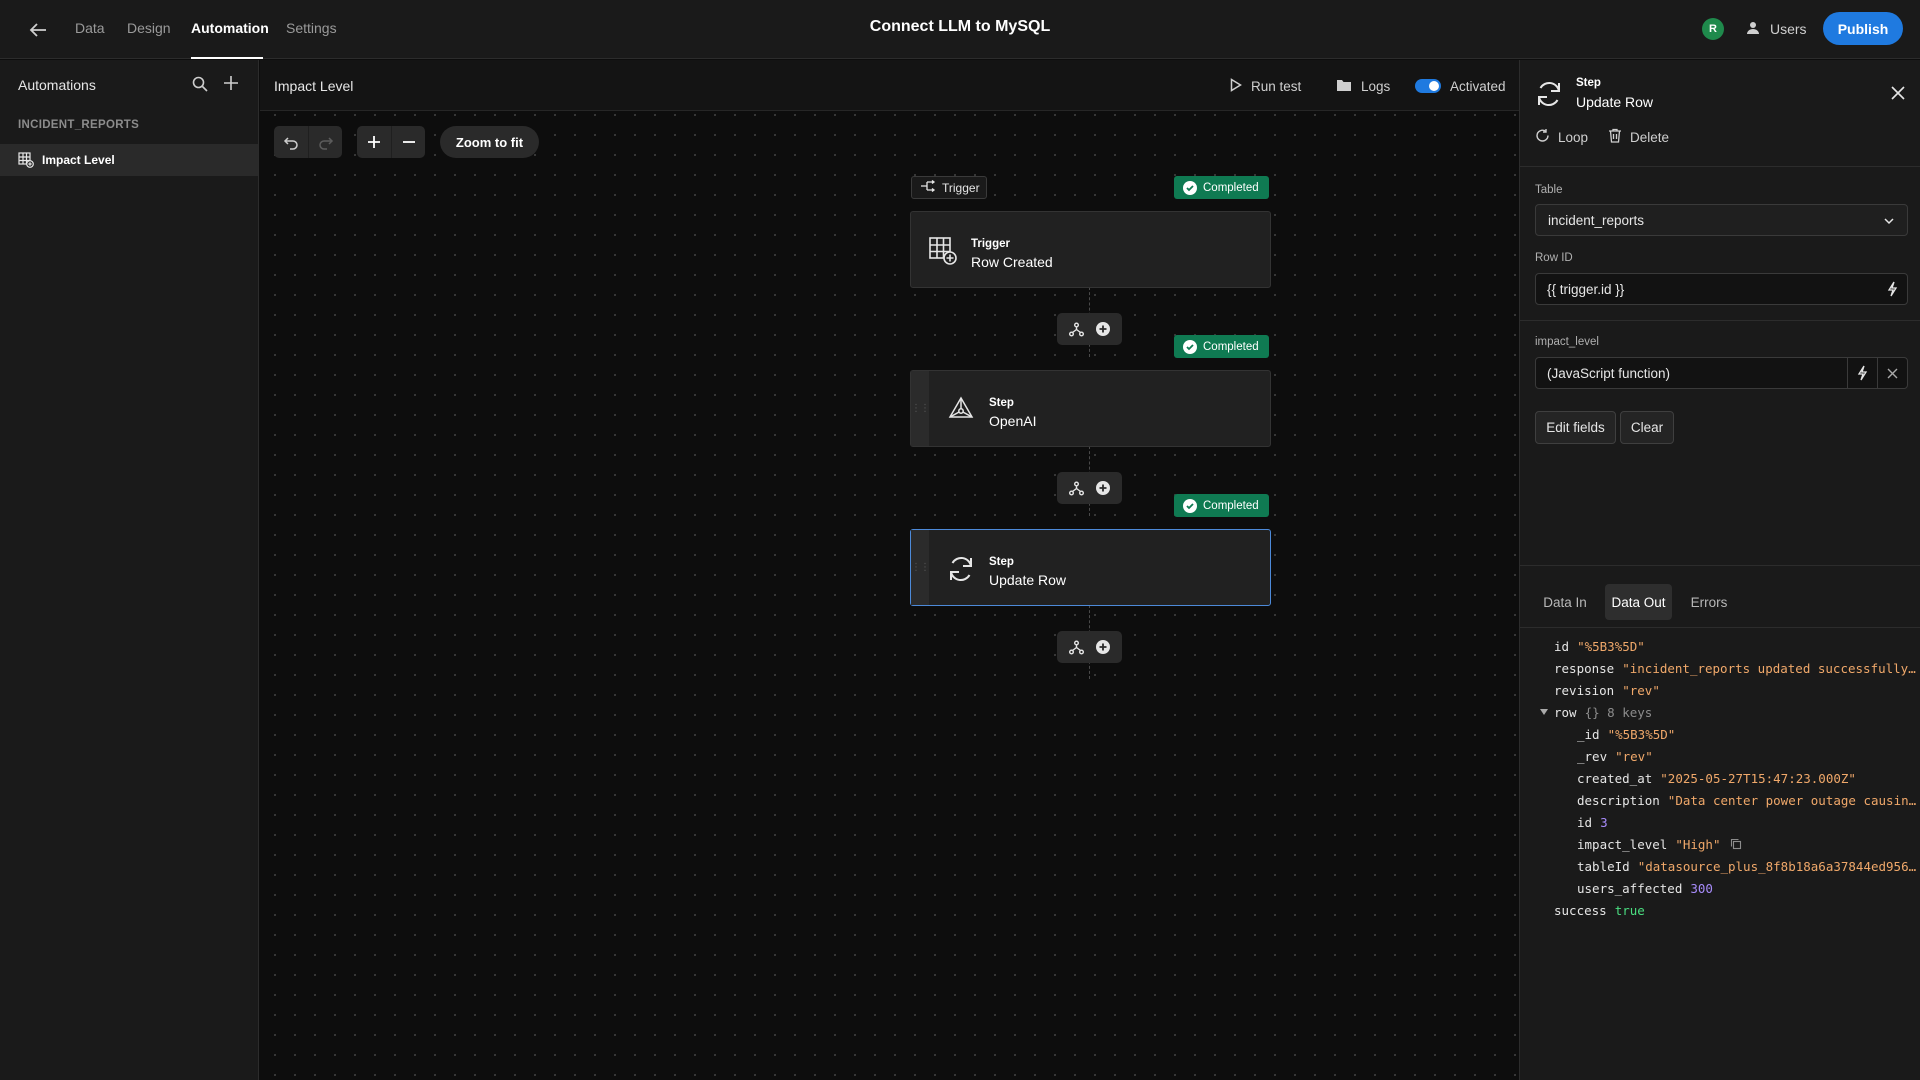 This screenshot has width=1920, height=1080. What do you see at coordinates (1626, 734) in the screenshot?
I see `json-row: _id "%5B3%5D"` at bounding box center [1626, 734].